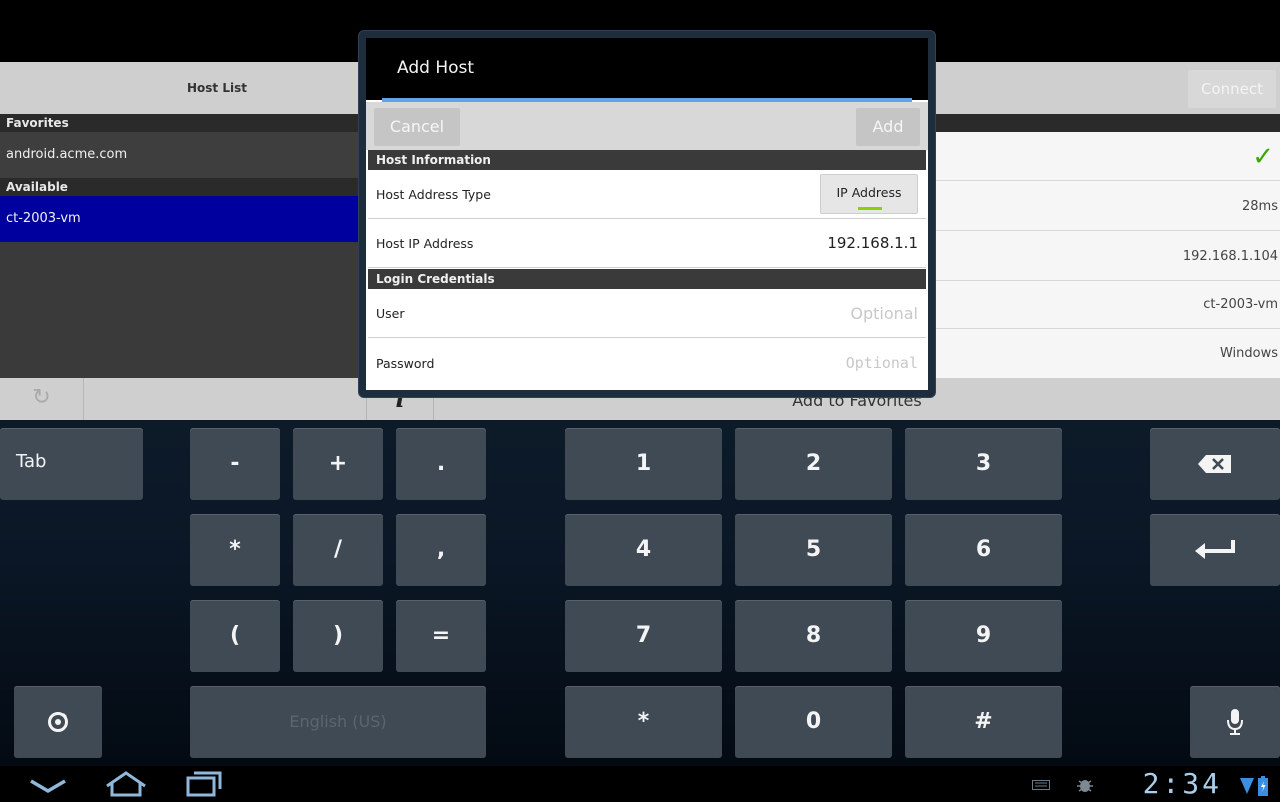 The image size is (1280, 802). Describe the element at coordinates (204, 784) in the screenshot. I see `recent-apps-icon` at that location.